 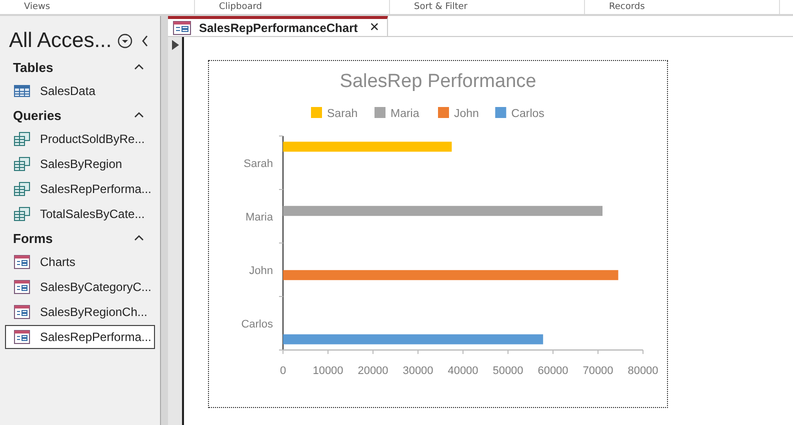 I want to click on category-label: John, so click(x=261, y=270).